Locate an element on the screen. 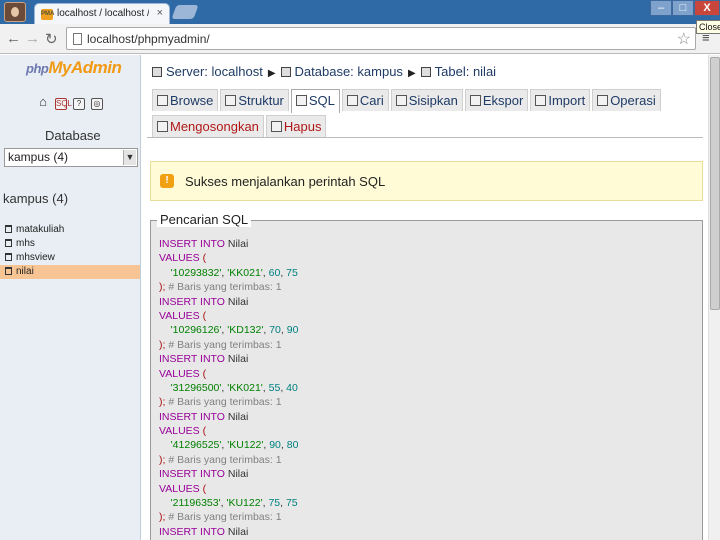 This screenshot has width=720, height=540. database-select-value: kampus (4) is located at coordinates (38, 157).